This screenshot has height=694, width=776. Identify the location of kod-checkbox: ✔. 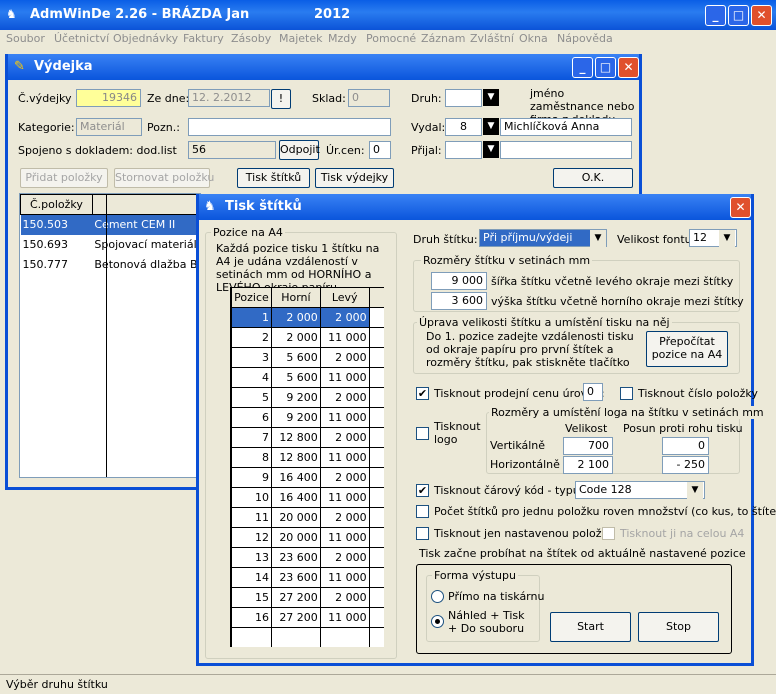
(422, 490).